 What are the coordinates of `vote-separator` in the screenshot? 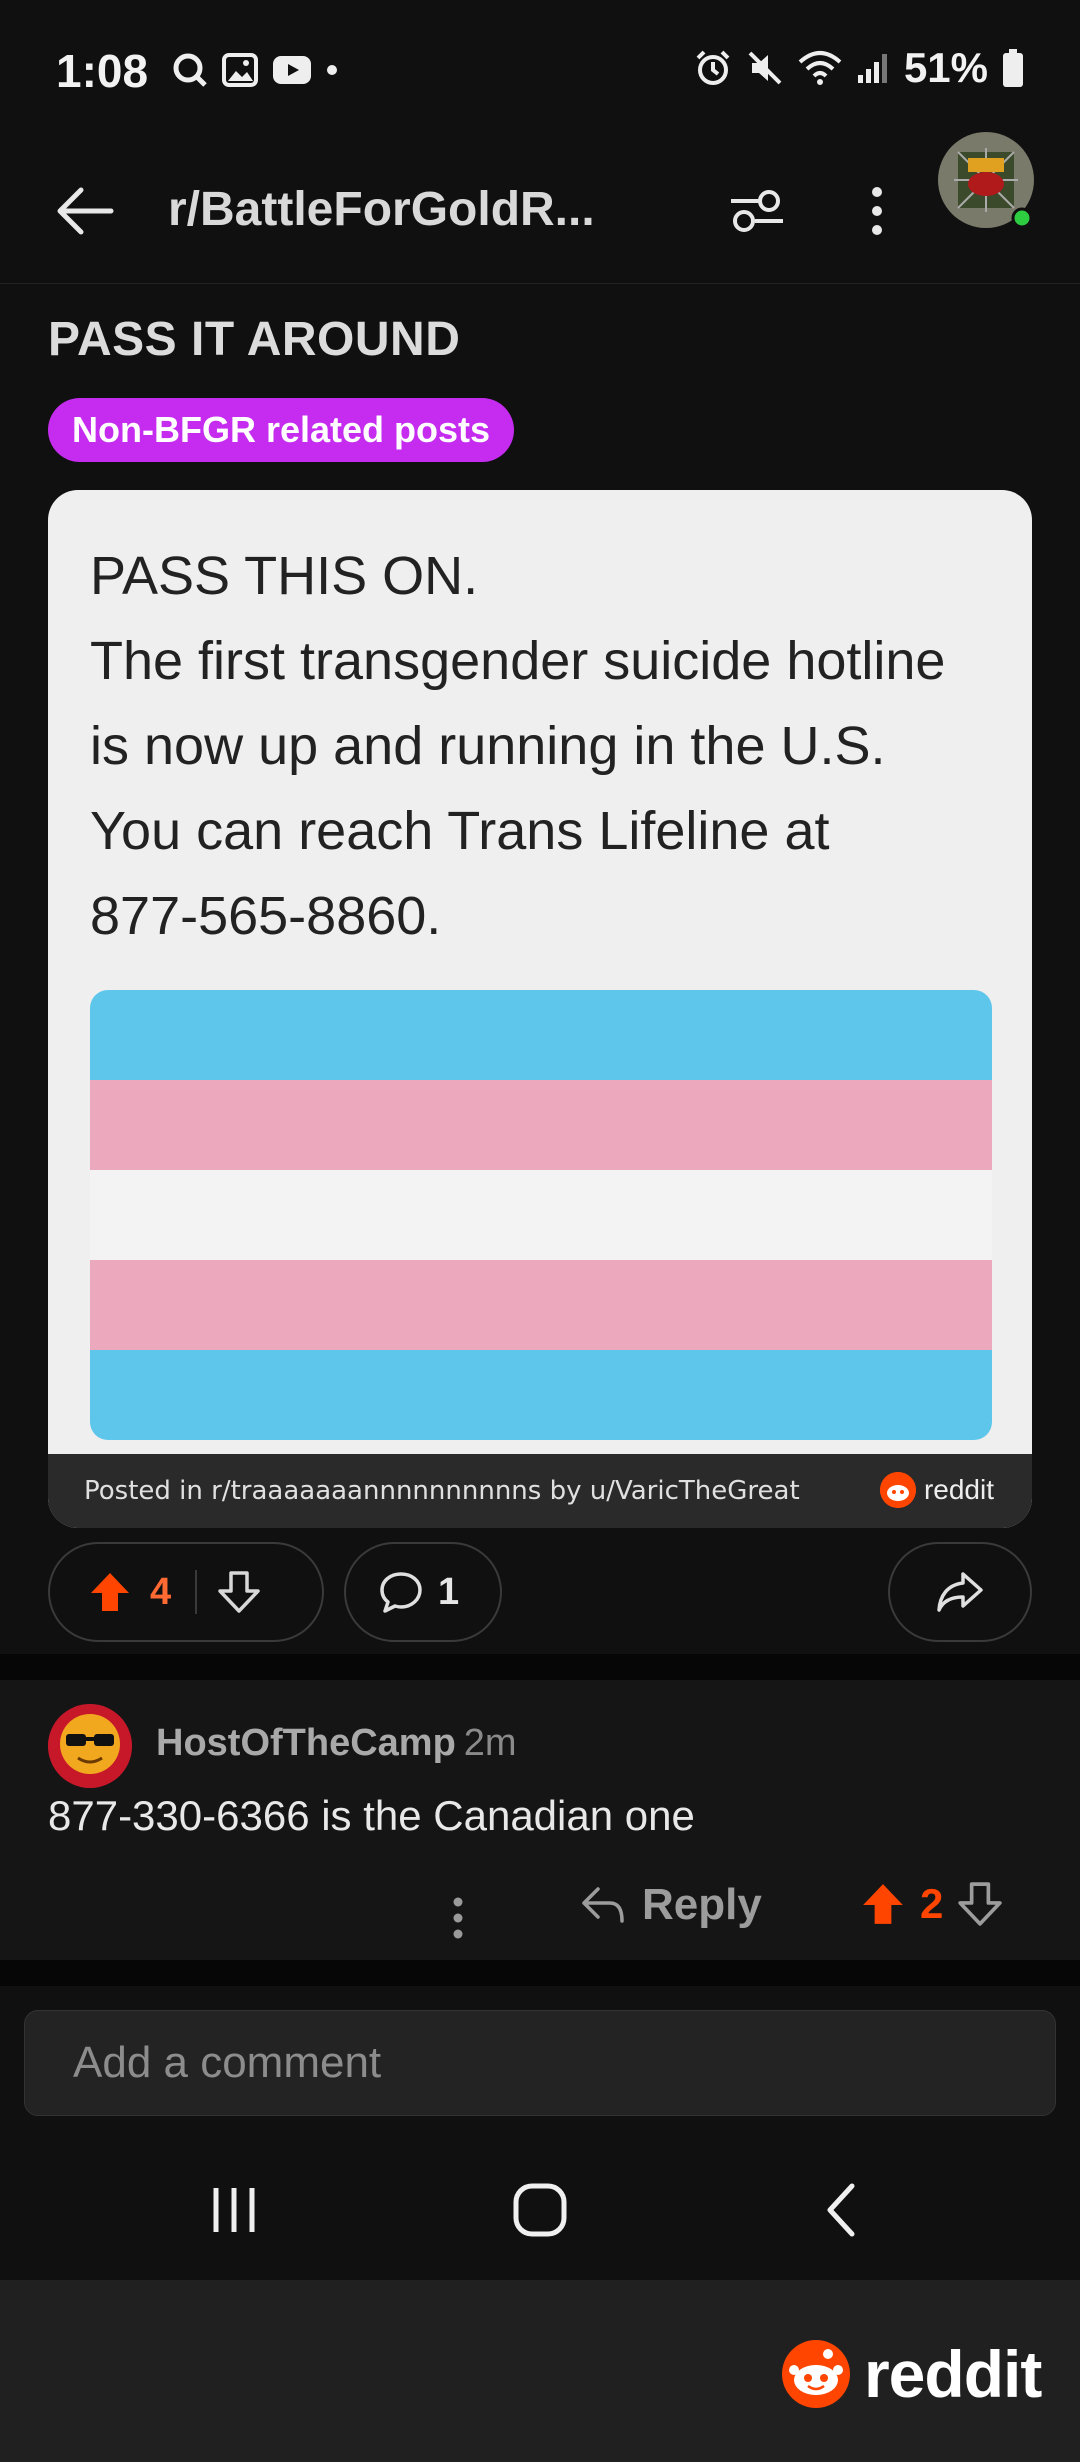 It's located at (196, 1592).